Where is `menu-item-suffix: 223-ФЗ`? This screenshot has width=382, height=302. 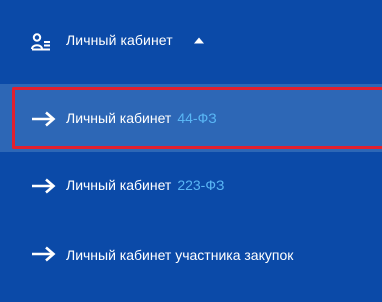
menu-item-suffix: 223-ФЗ is located at coordinates (201, 185).